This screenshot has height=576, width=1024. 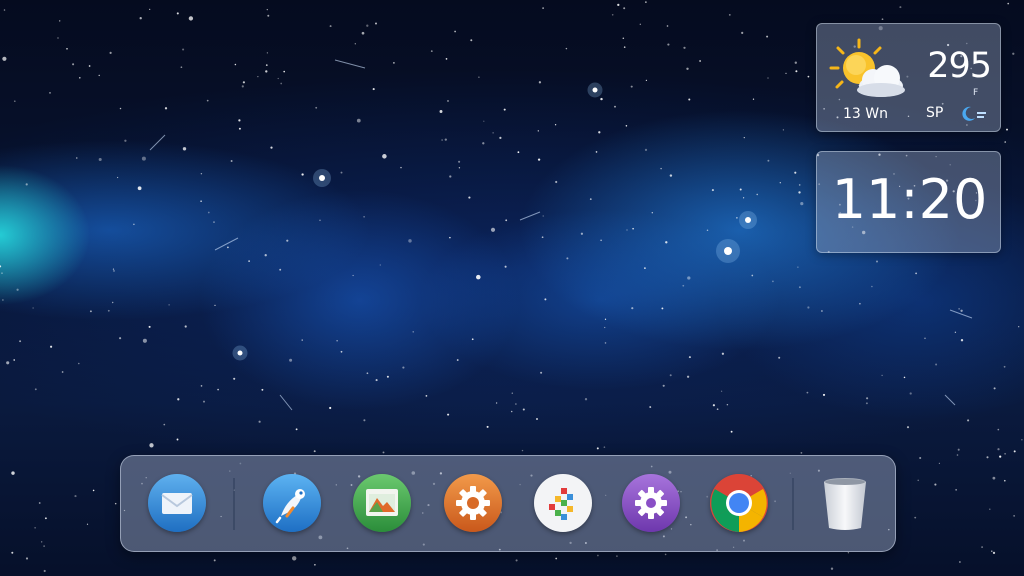 What do you see at coordinates (976, 93) in the screenshot?
I see `temperature-unit: F` at bounding box center [976, 93].